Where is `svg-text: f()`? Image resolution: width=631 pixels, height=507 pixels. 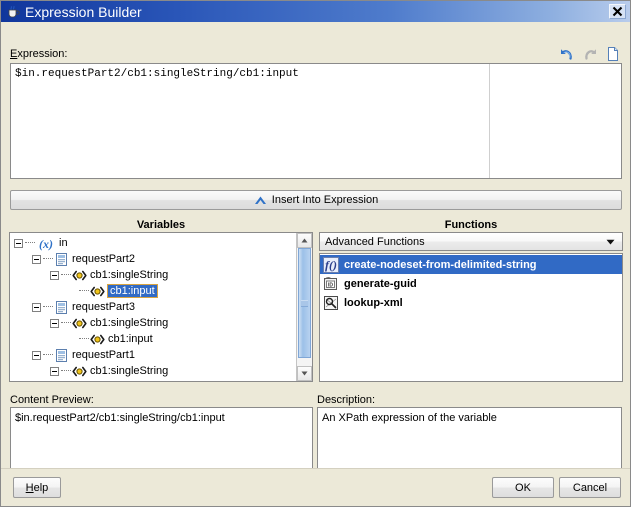
svg-text: f() is located at coordinates (331, 265).